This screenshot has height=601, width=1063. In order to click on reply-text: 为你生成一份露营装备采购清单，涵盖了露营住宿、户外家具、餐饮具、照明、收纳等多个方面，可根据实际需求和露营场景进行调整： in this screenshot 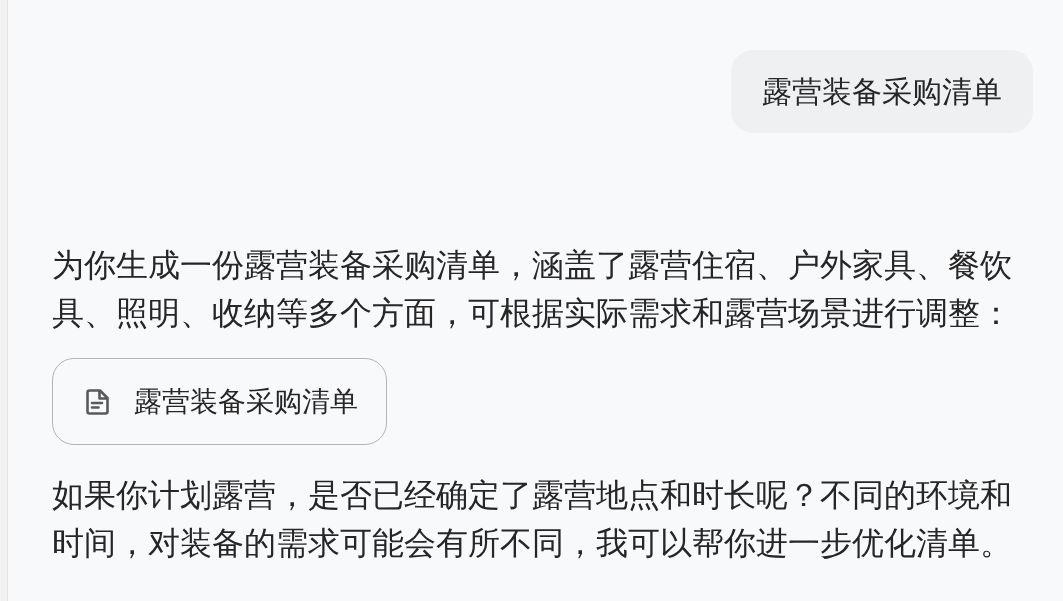, I will do `click(532, 289)`.